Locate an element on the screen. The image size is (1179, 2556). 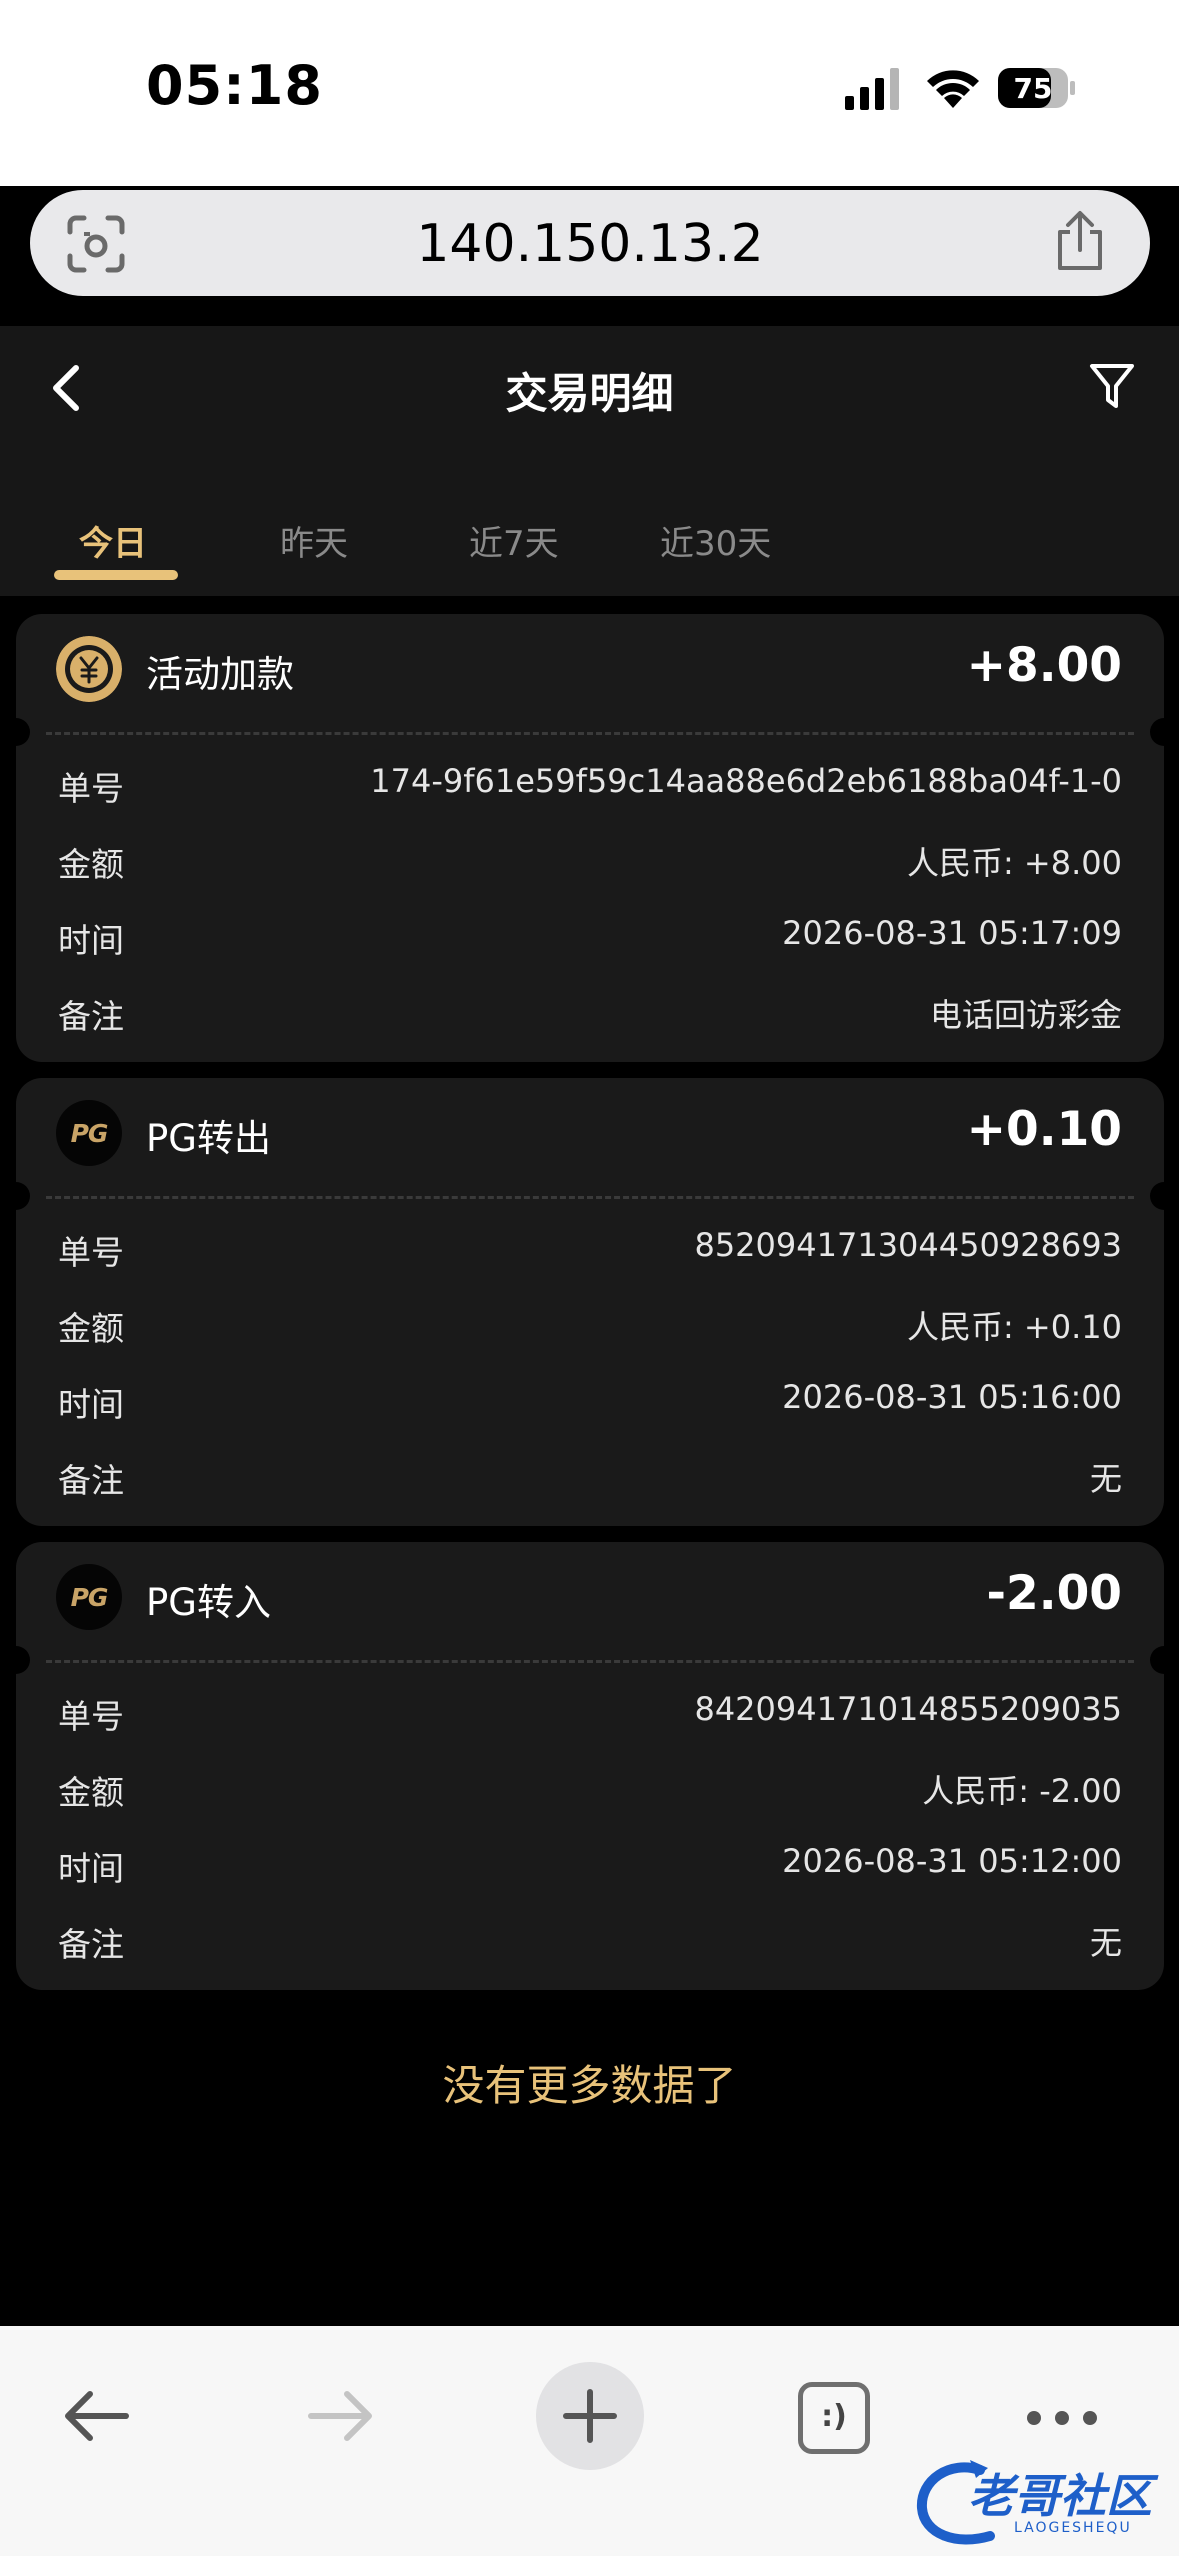
tab-last-7-days: 近7天 is located at coordinates (514, 540).